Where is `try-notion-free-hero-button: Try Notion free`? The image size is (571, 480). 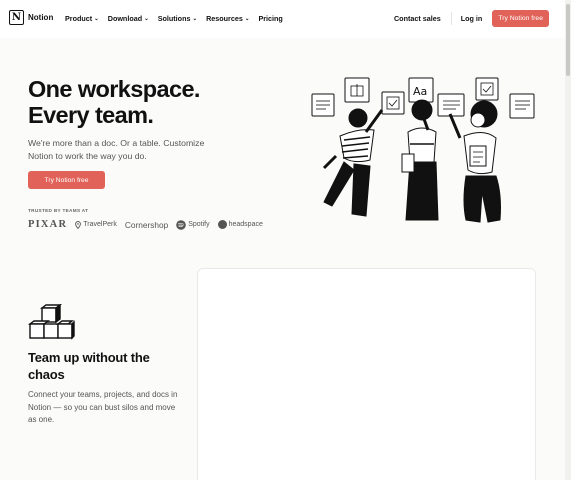 try-notion-free-hero-button: Try Notion free is located at coordinates (66, 180).